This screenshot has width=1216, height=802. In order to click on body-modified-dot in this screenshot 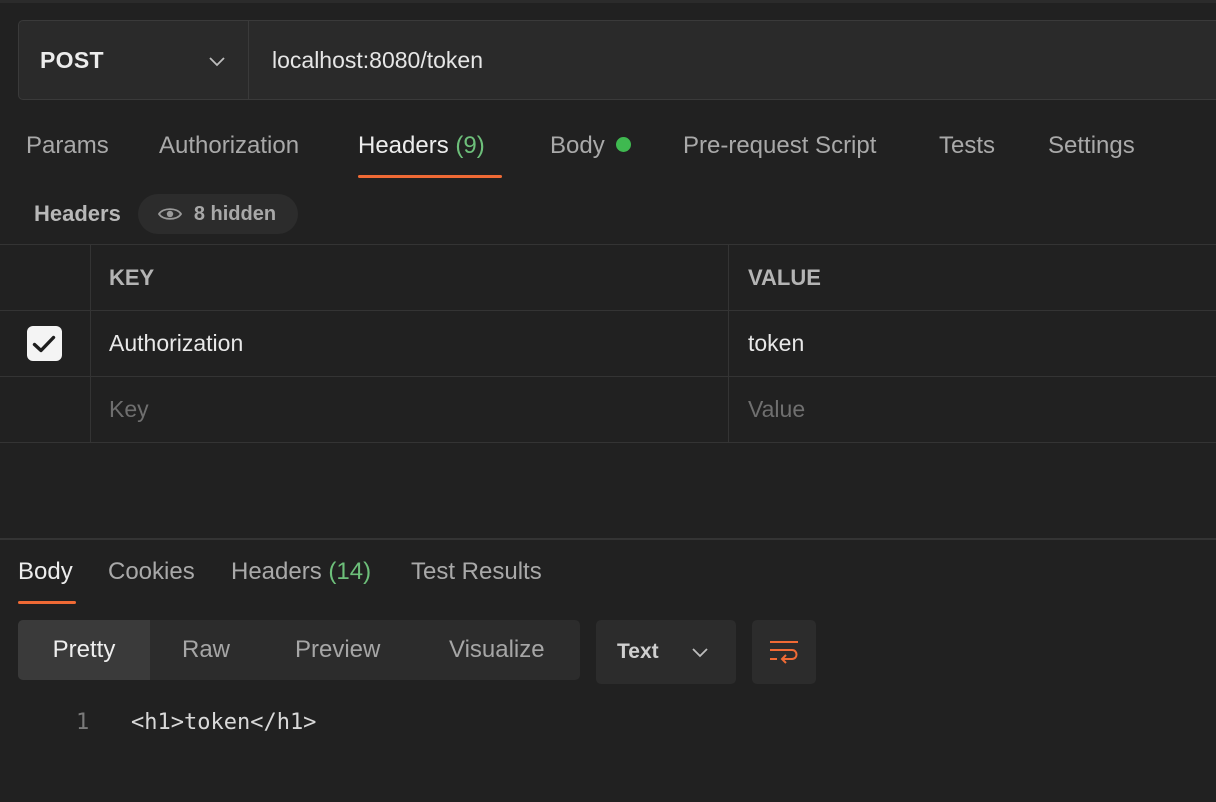, I will do `click(623, 144)`.